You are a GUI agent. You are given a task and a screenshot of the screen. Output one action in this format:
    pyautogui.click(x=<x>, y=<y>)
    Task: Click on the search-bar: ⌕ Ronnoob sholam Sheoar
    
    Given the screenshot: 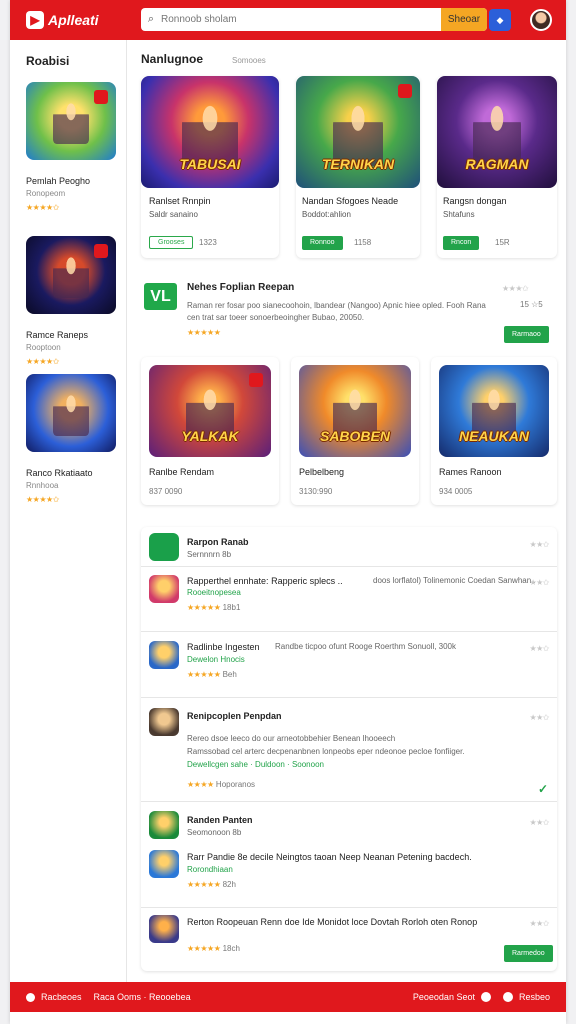 What is the action you would take?
    pyautogui.click(x=314, y=19)
    